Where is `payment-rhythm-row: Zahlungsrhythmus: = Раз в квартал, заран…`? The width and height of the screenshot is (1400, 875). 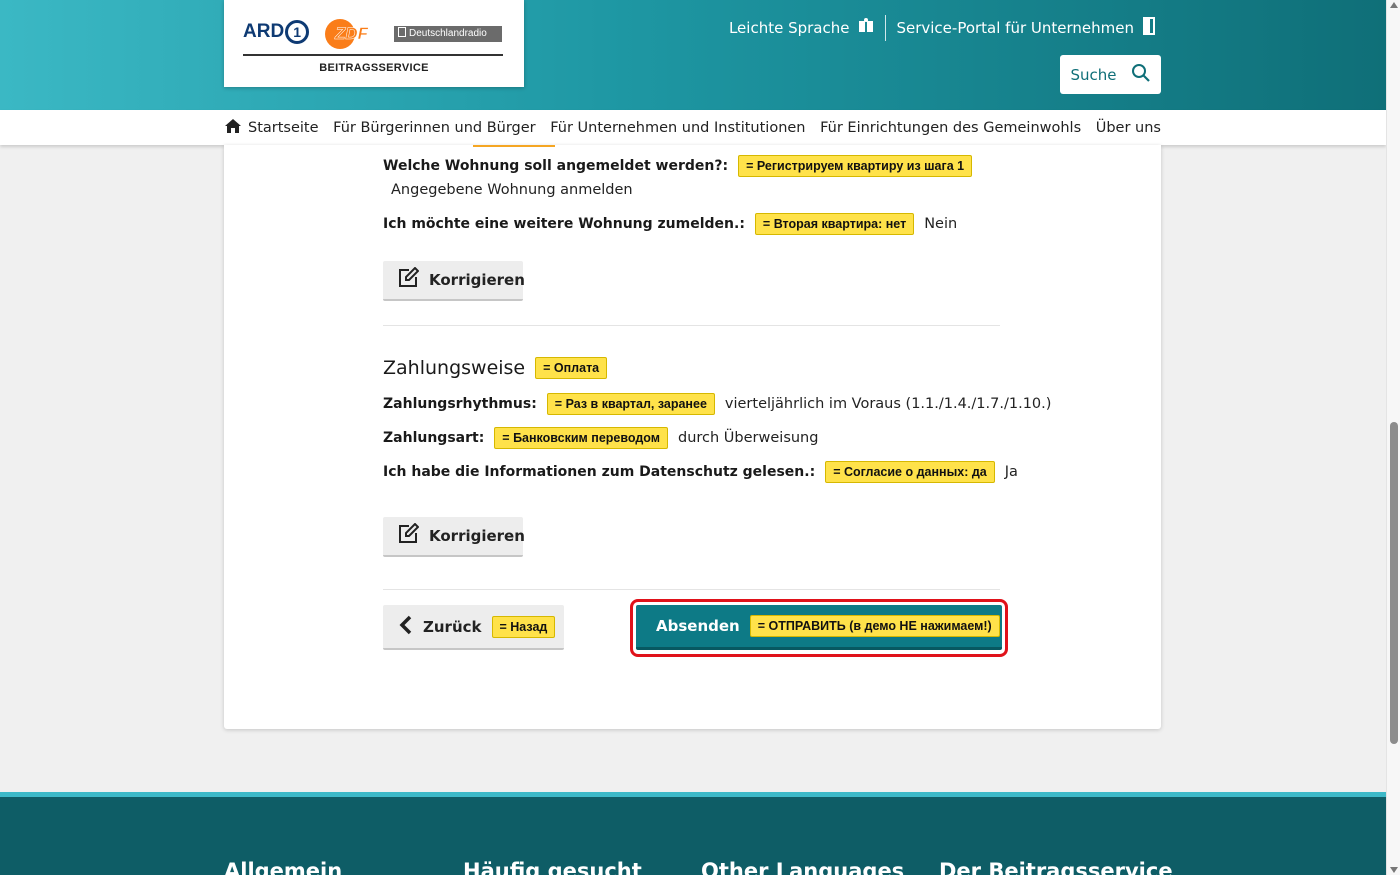
payment-rhythm-row: Zahlungsrhythmus: = Раз в квартал, заран… is located at coordinates (717, 404).